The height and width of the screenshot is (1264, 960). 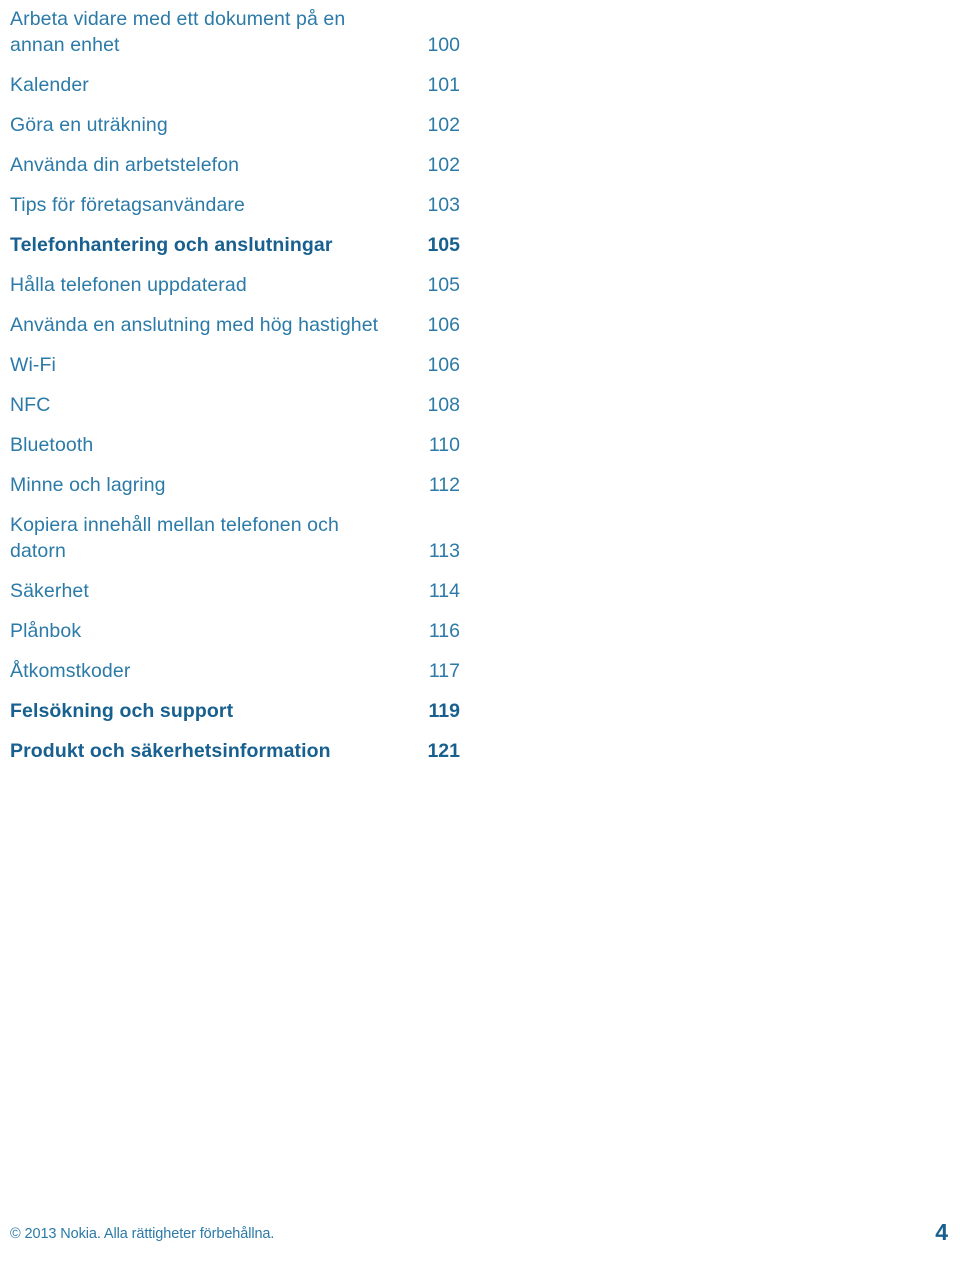 I want to click on toc-entry: Hålla telefonen uppdaterad 105, so click(x=235, y=285).